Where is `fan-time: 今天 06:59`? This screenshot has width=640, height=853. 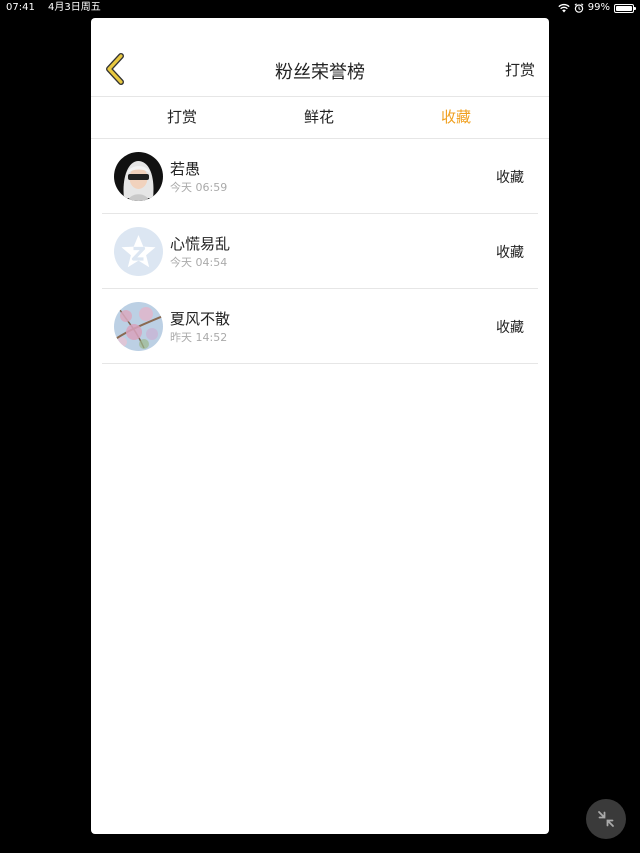
fan-time: 今天 06:59 is located at coordinates (199, 187).